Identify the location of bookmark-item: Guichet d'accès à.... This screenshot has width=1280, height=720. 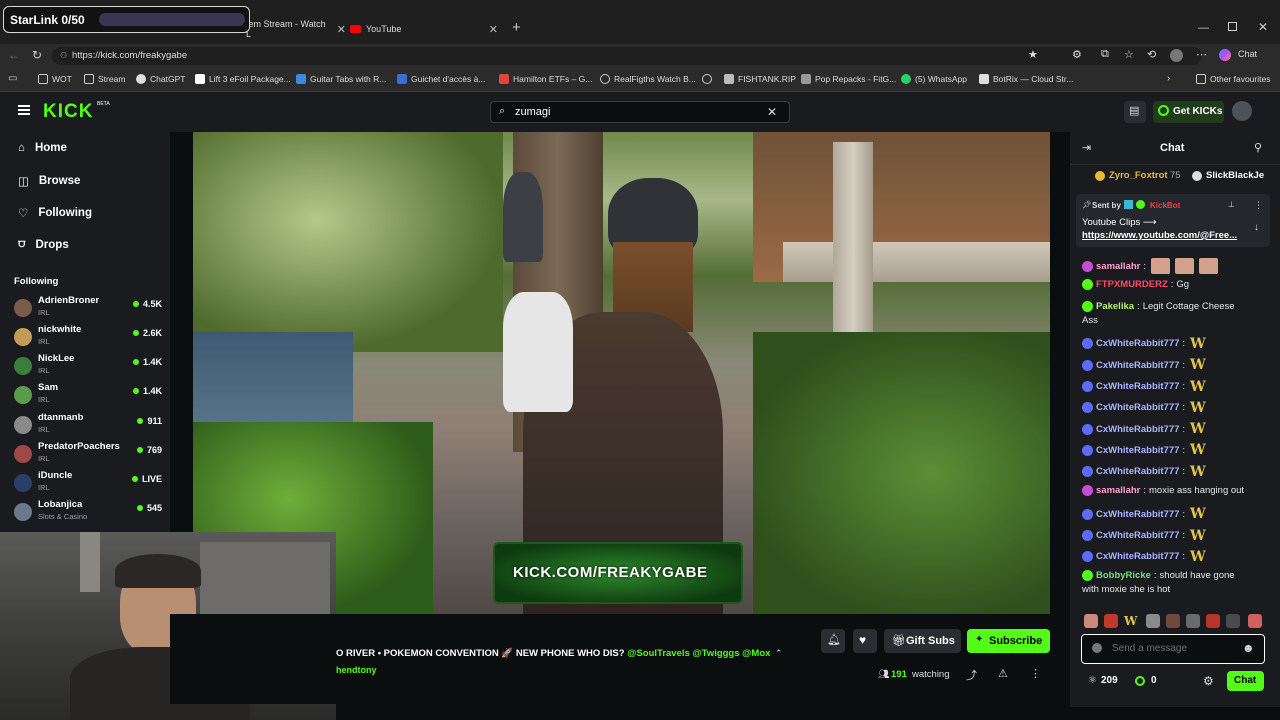
(441, 79).